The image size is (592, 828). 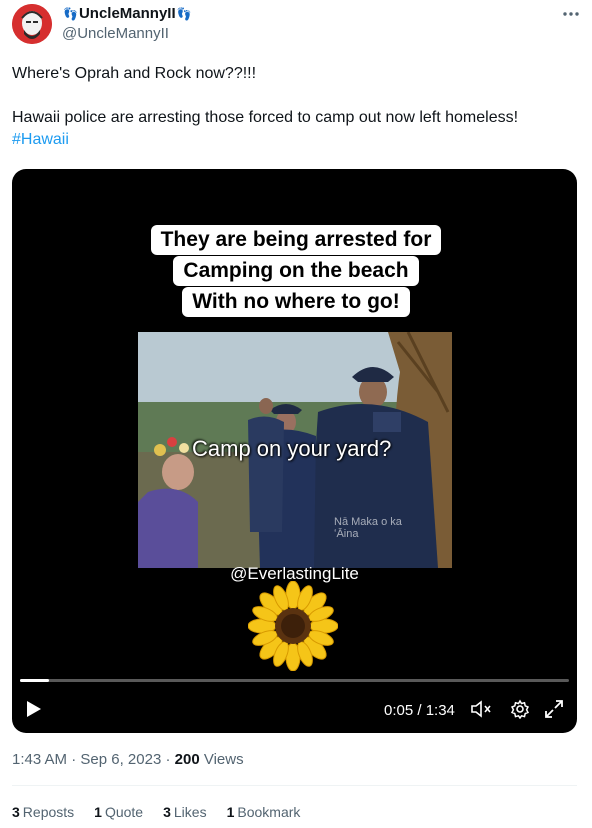 I want to click on user-handle: @UncleMannyII, so click(x=115, y=33).